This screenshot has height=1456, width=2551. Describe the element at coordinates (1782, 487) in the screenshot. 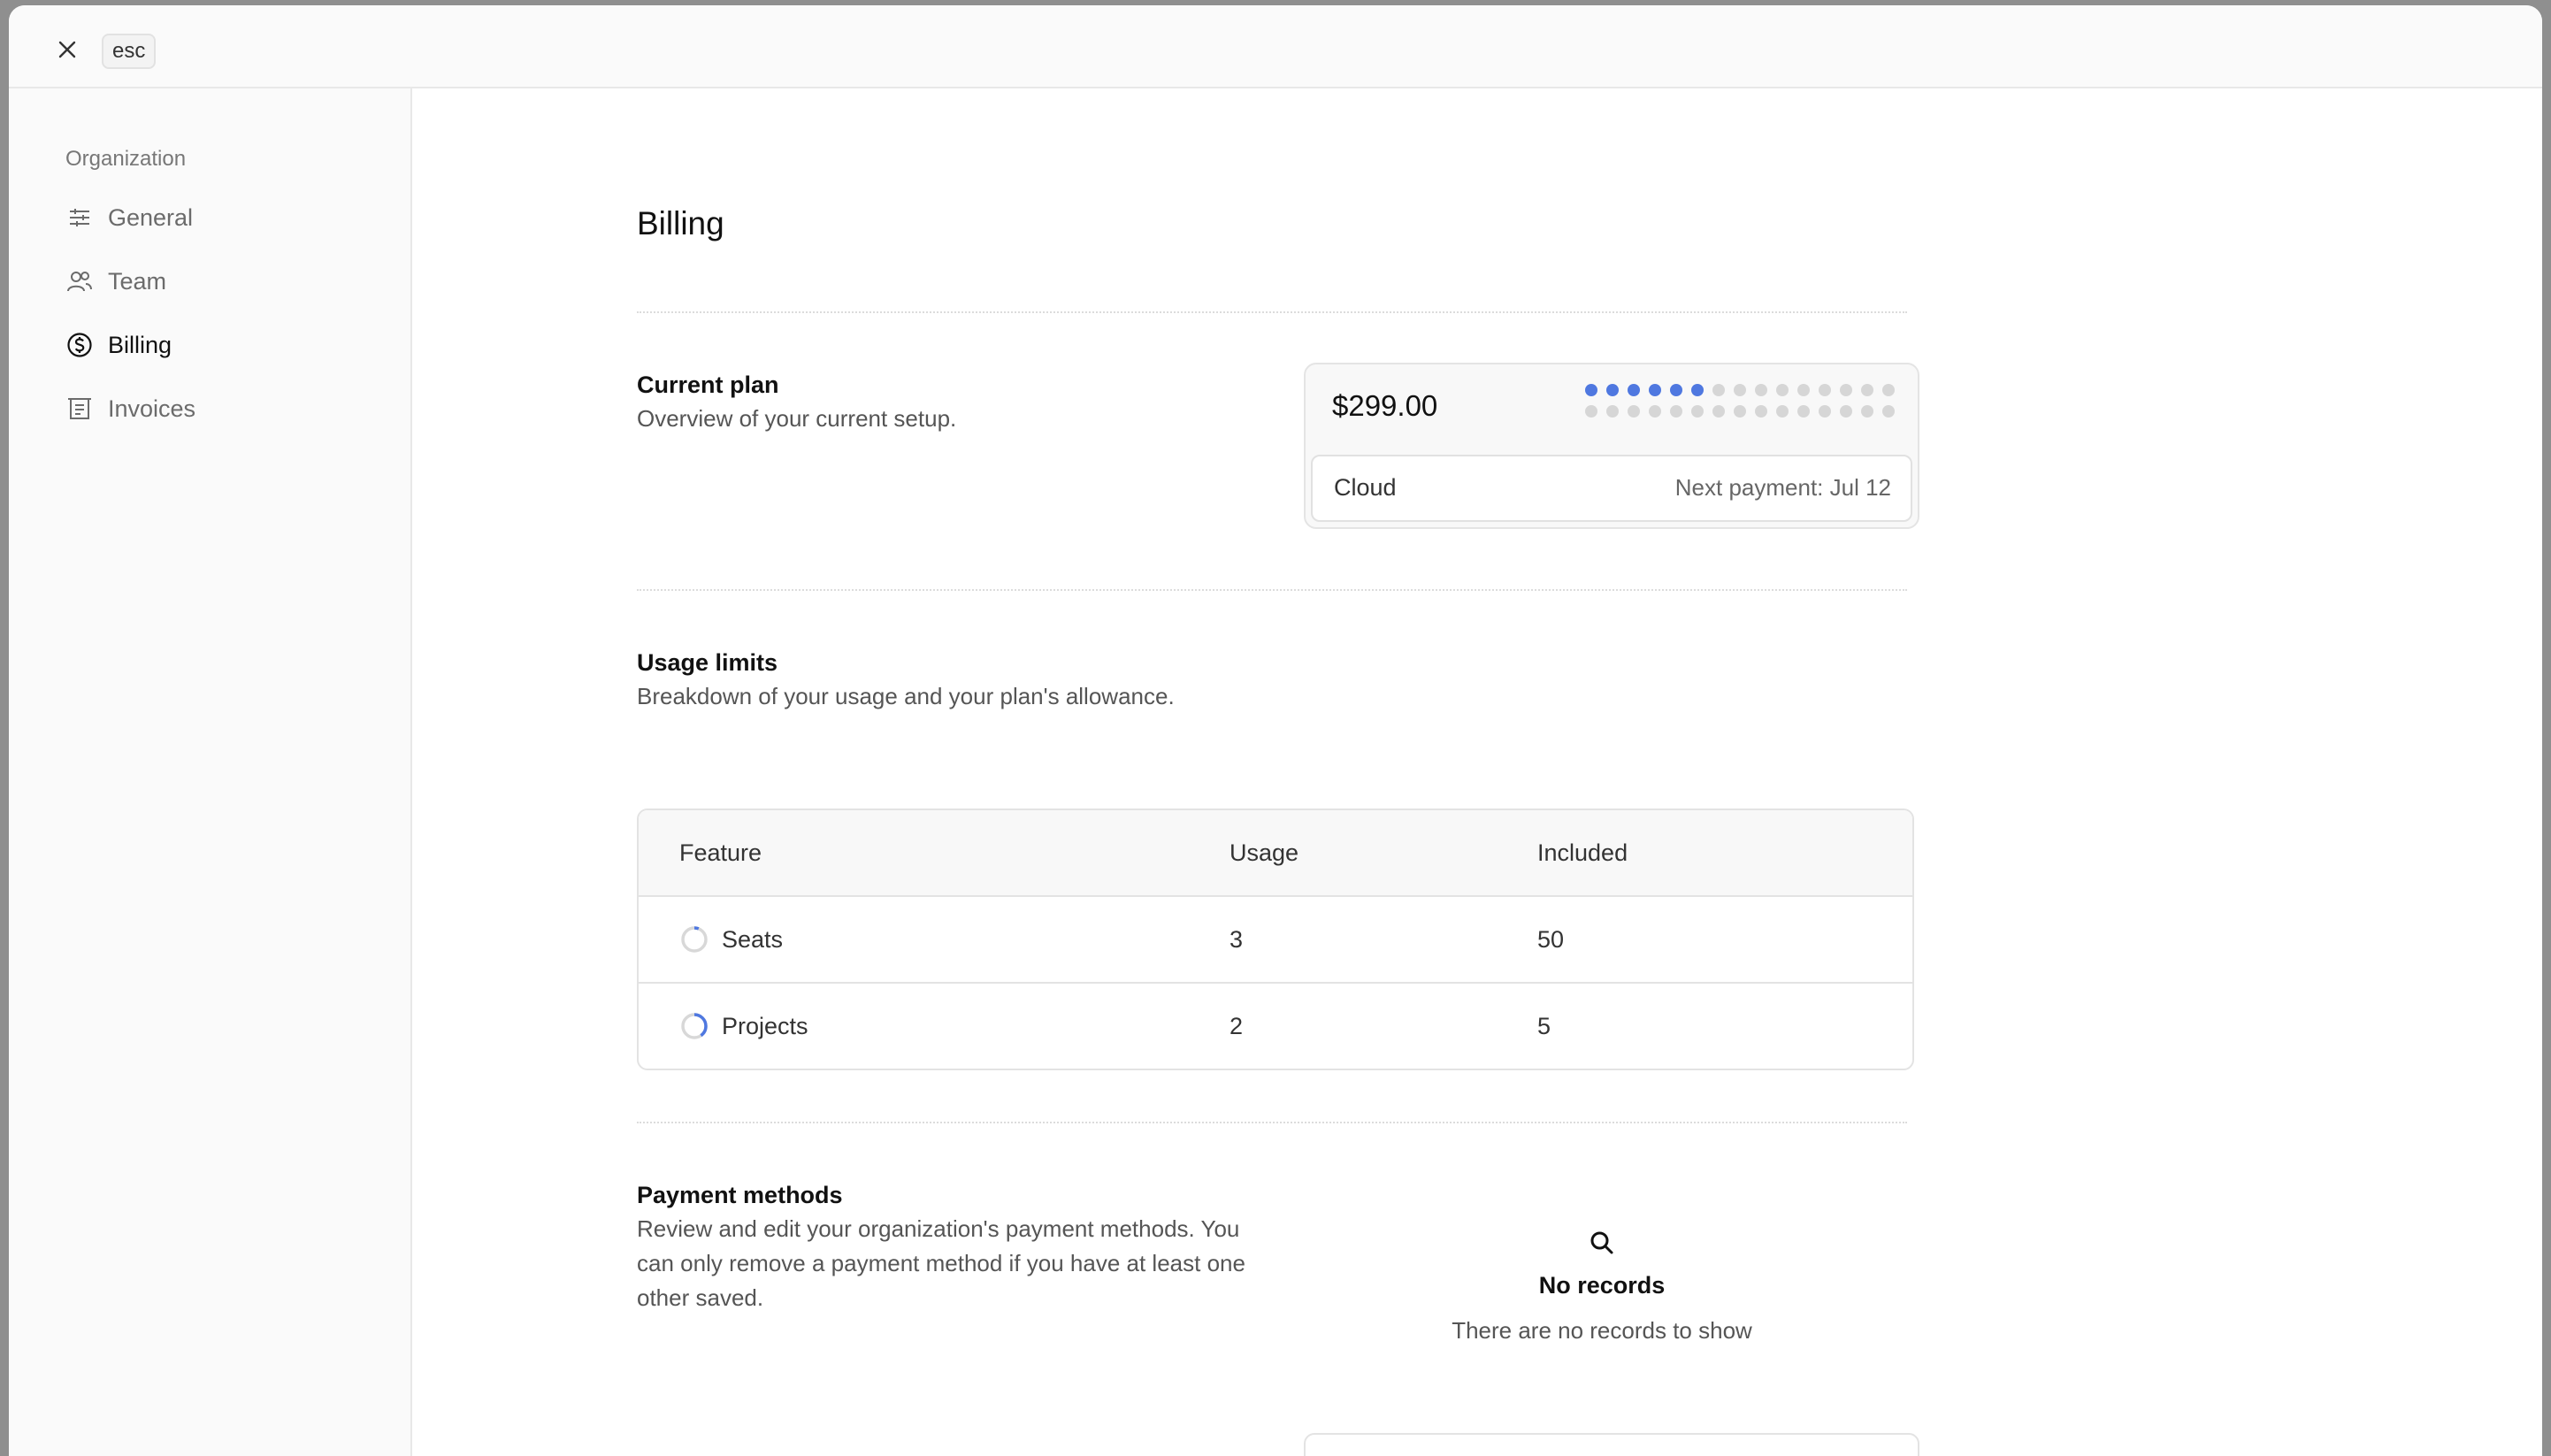

I see `next-payment: Next payment: Jul 12` at that location.